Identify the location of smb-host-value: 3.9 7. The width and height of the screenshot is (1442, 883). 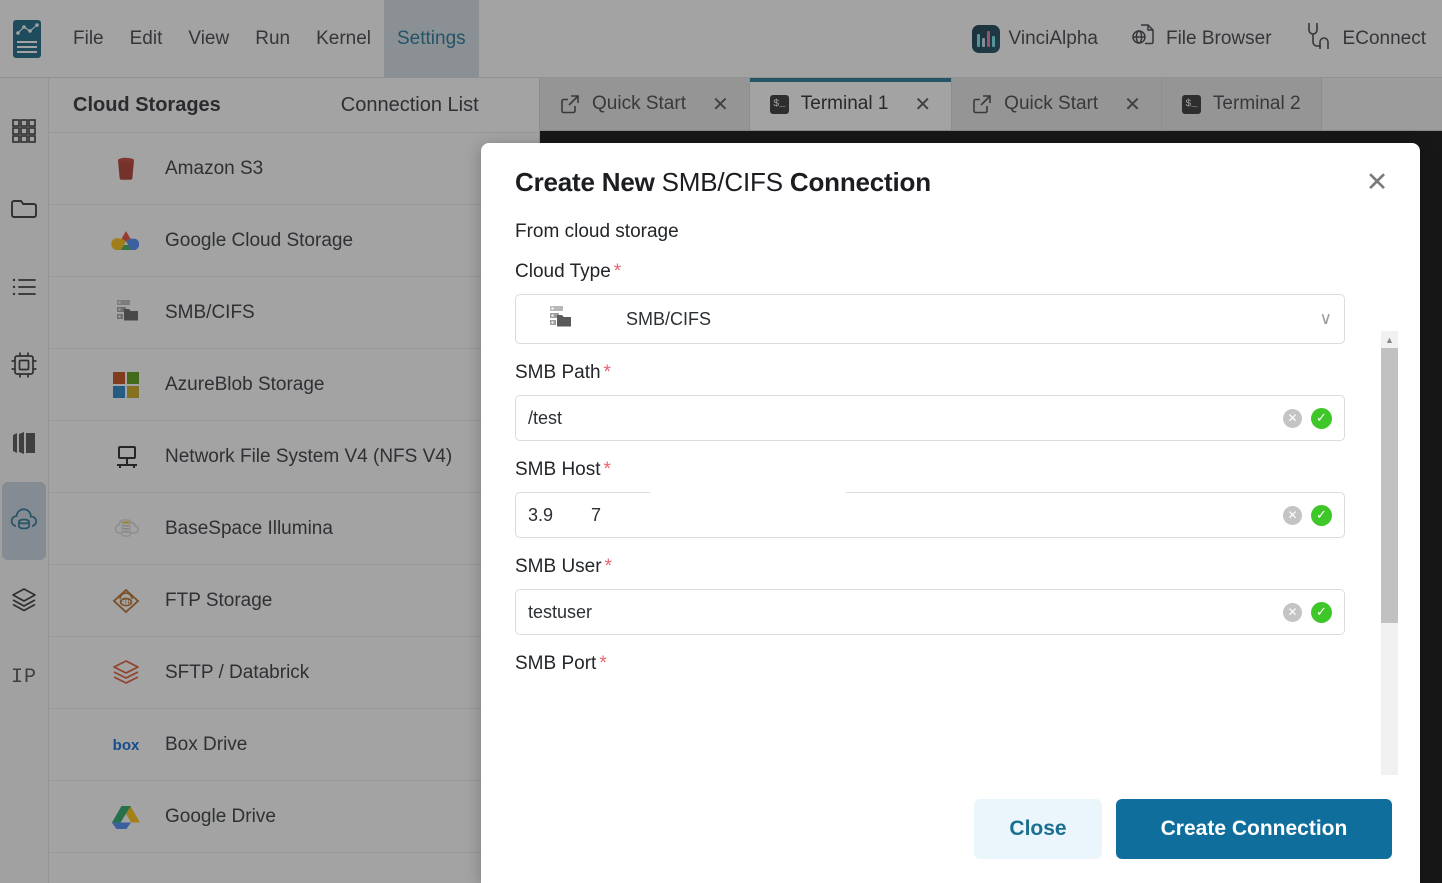
(564, 515).